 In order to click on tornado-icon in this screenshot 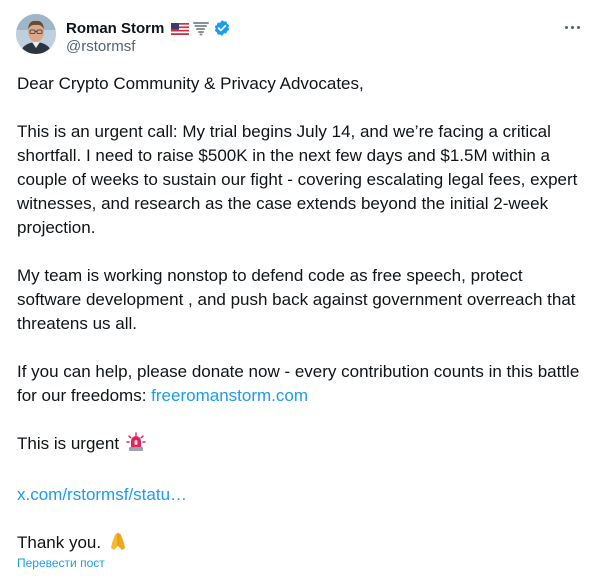, I will do `click(201, 28)`.